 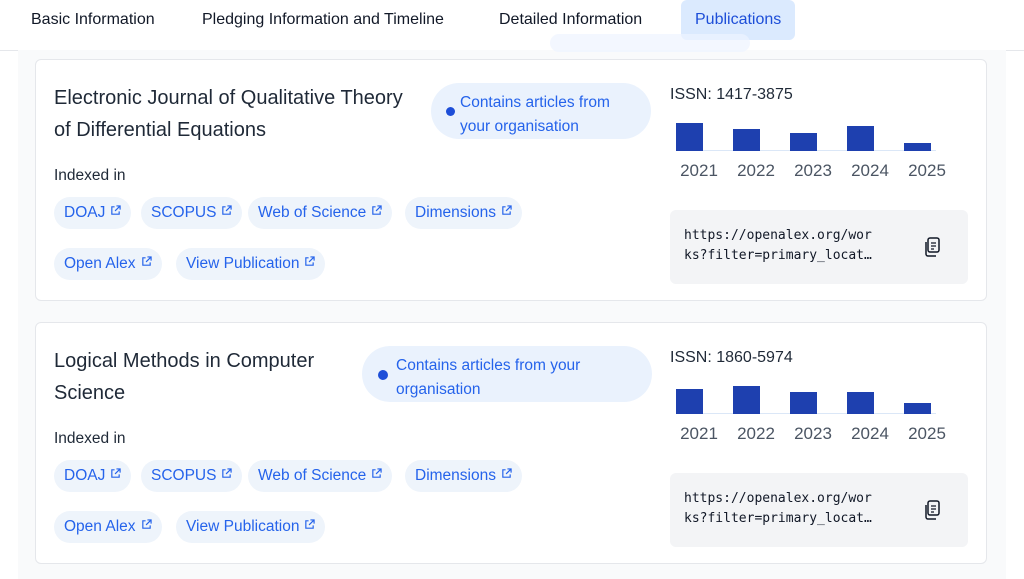 I want to click on tab-basic-information: Basic Information, so click(x=93, y=20).